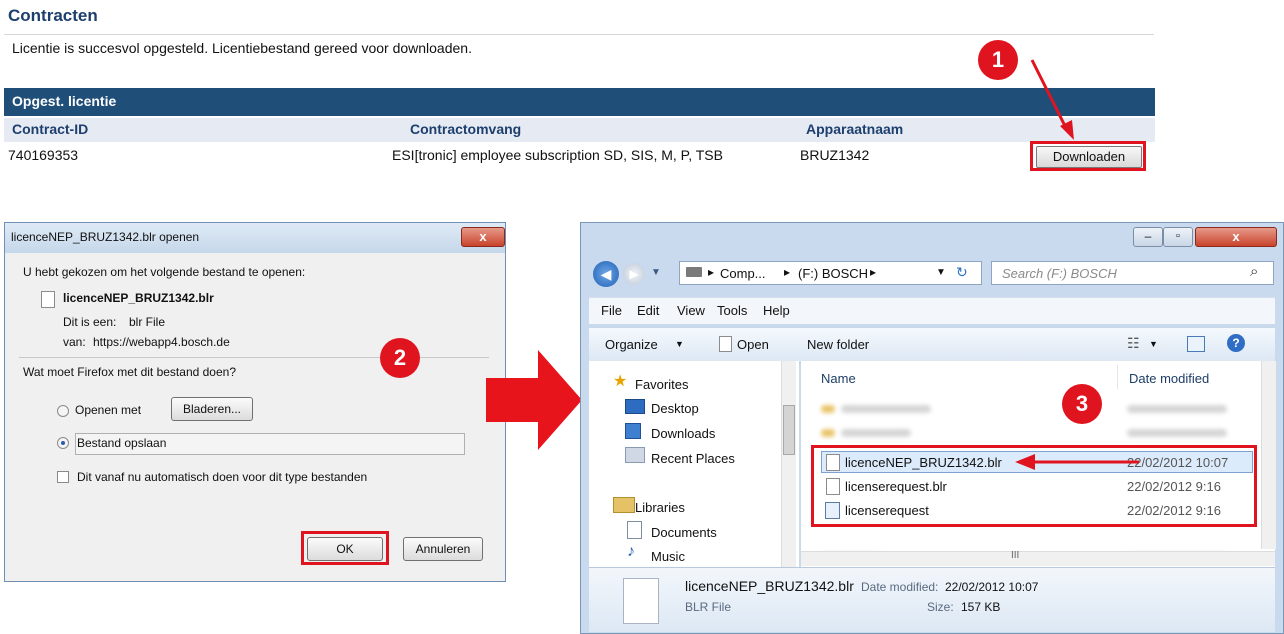 This screenshot has height=634, width=1284. I want to click on from-value: https://webapp4.bosch.de, so click(161, 342).